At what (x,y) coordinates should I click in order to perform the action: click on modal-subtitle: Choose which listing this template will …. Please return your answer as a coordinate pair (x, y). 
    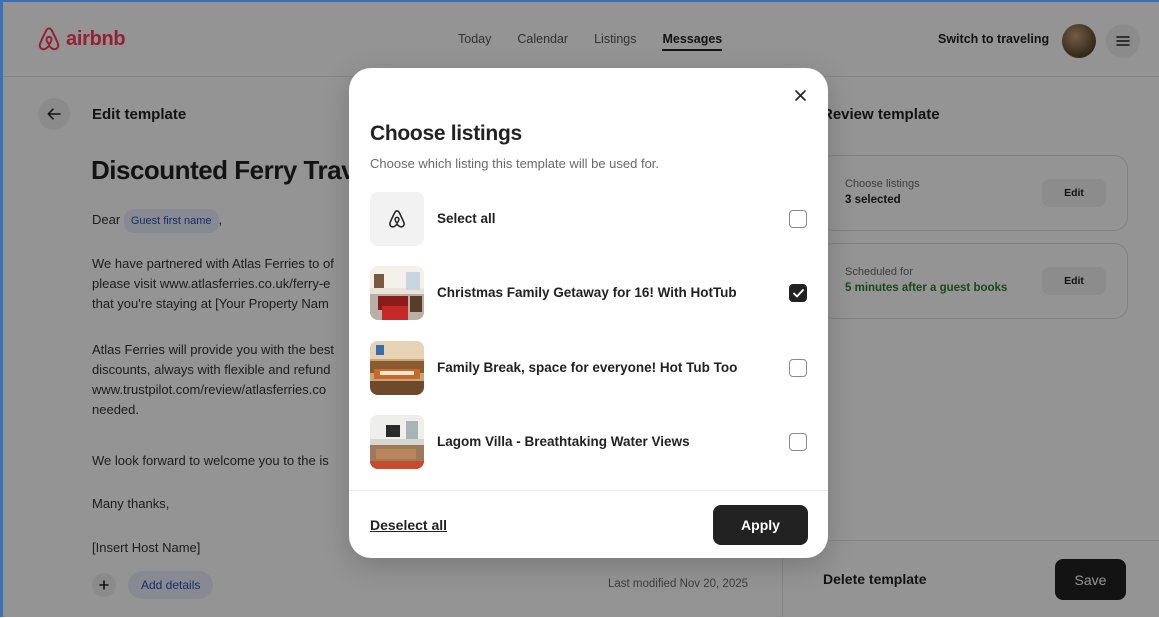
    Looking at the image, I should click on (515, 163).